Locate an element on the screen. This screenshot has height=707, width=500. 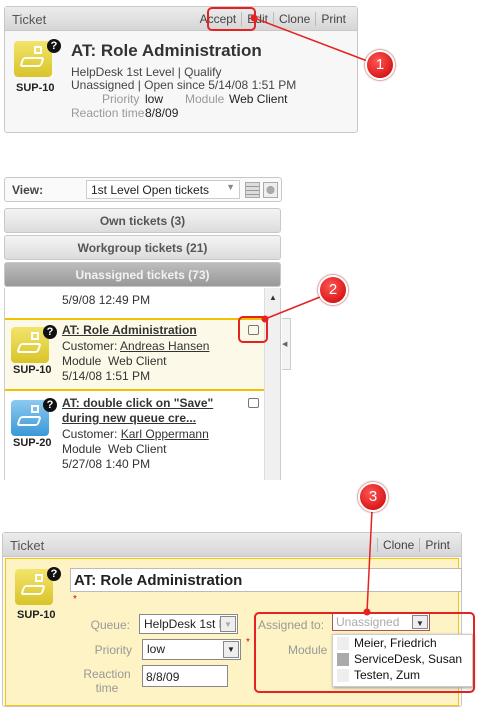
callout-badge-3: 3 is located at coordinates (373, 497).